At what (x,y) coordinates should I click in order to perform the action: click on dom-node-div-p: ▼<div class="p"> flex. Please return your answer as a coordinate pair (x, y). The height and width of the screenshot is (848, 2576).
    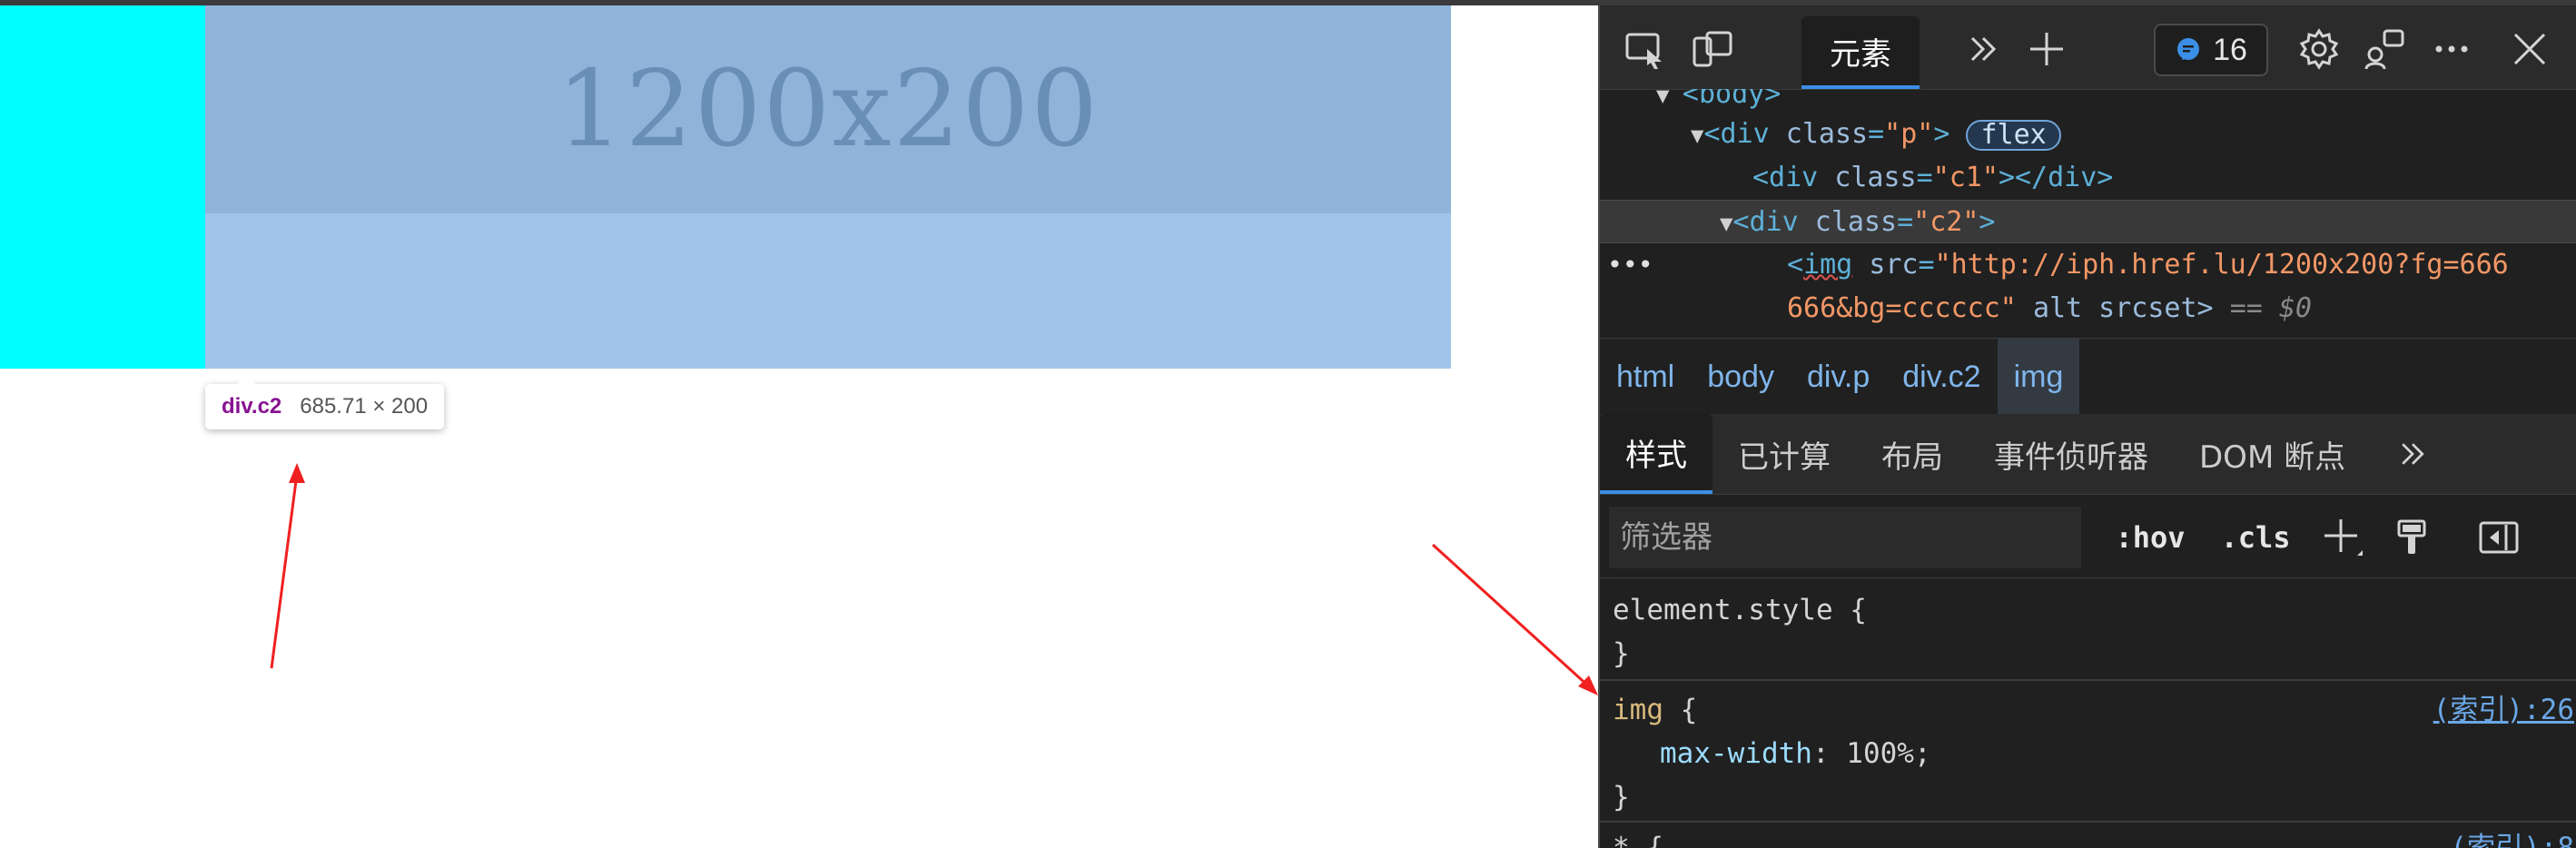
    Looking at the image, I should click on (2088, 134).